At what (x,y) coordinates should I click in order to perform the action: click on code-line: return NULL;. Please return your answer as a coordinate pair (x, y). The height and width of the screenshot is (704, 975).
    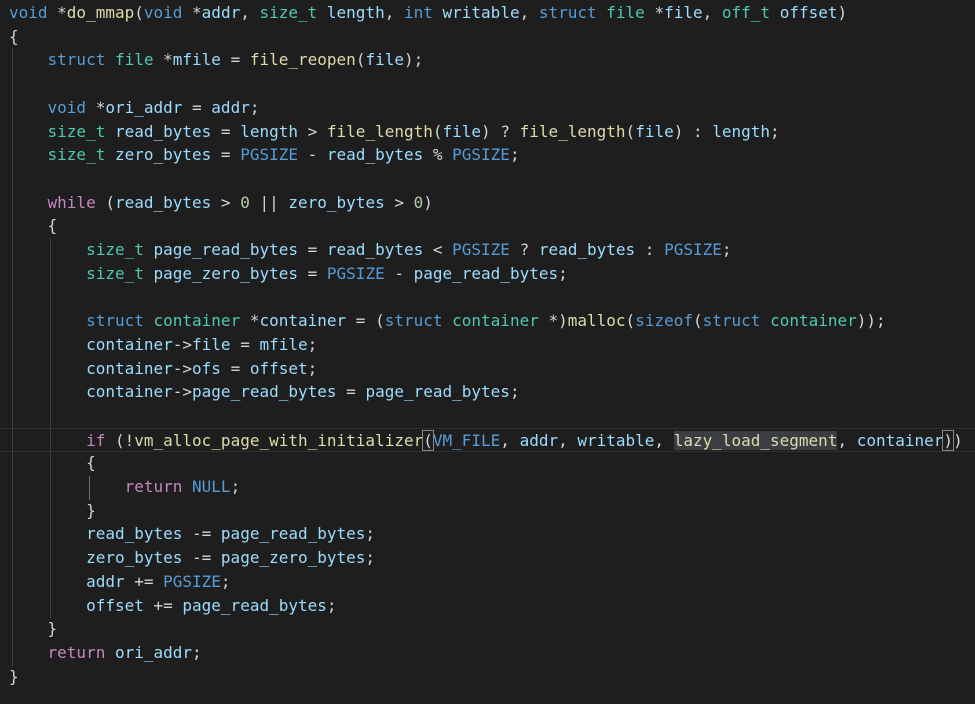
    Looking at the image, I should click on (487, 487).